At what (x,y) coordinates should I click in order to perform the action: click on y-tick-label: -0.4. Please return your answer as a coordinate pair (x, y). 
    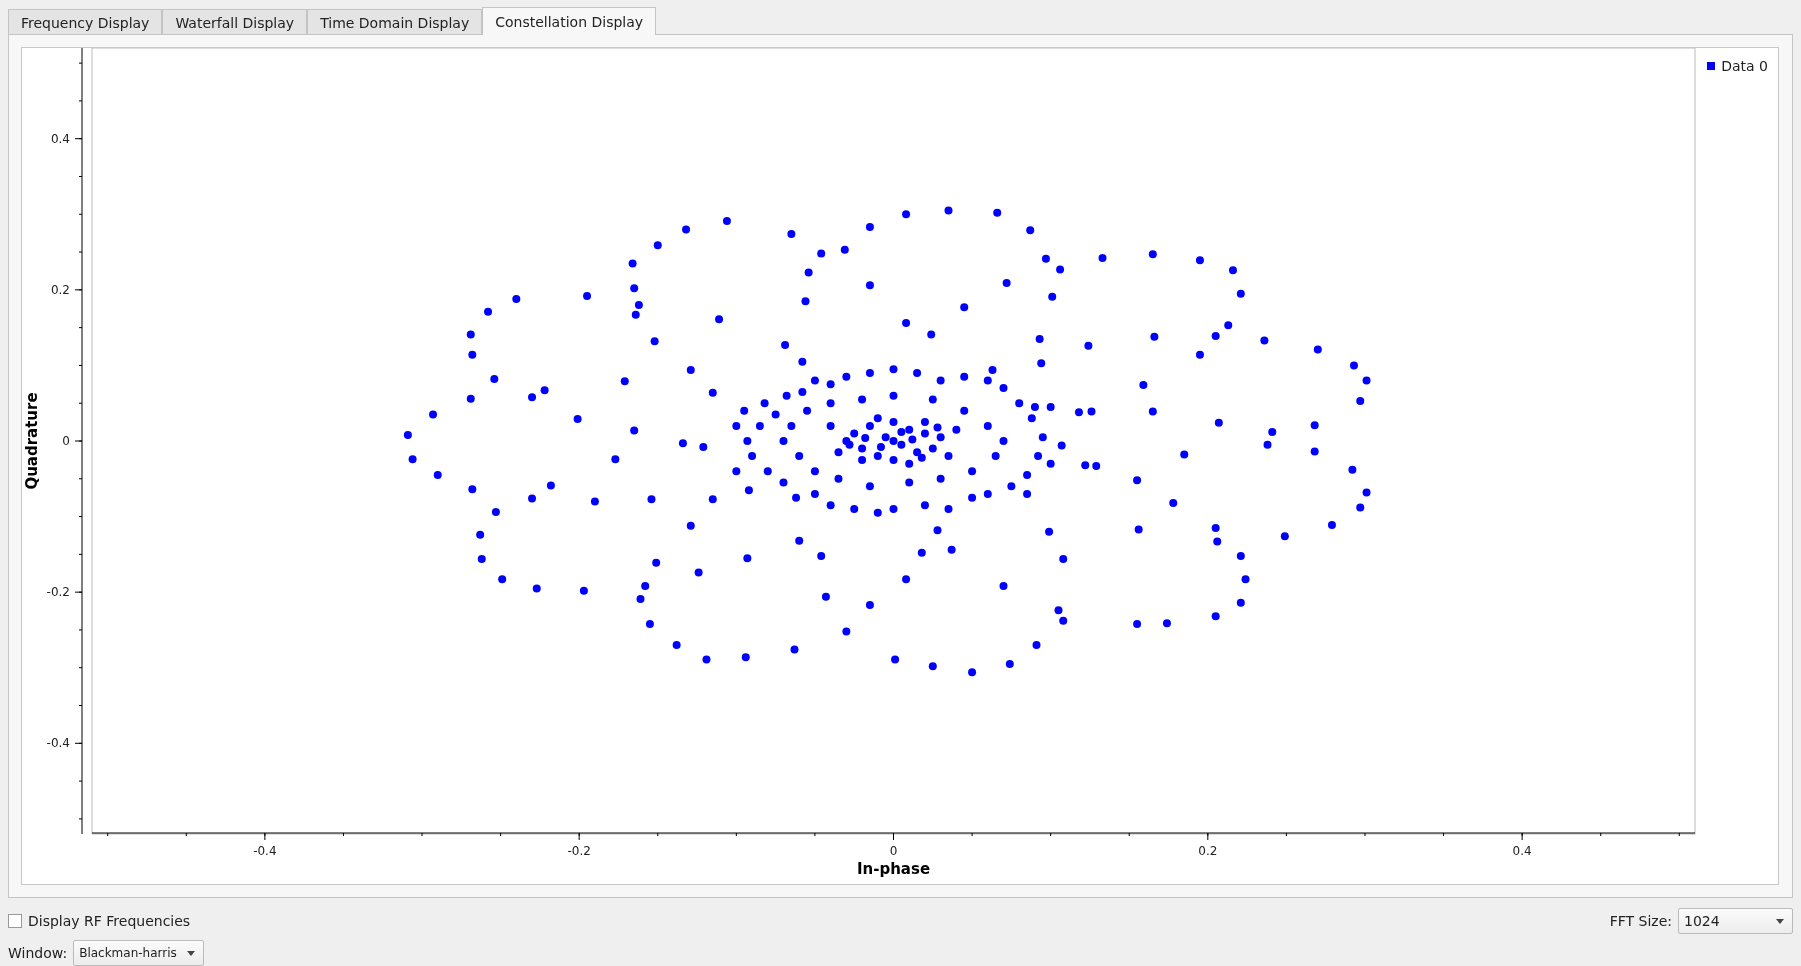
    Looking at the image, I should click on (58, 743).